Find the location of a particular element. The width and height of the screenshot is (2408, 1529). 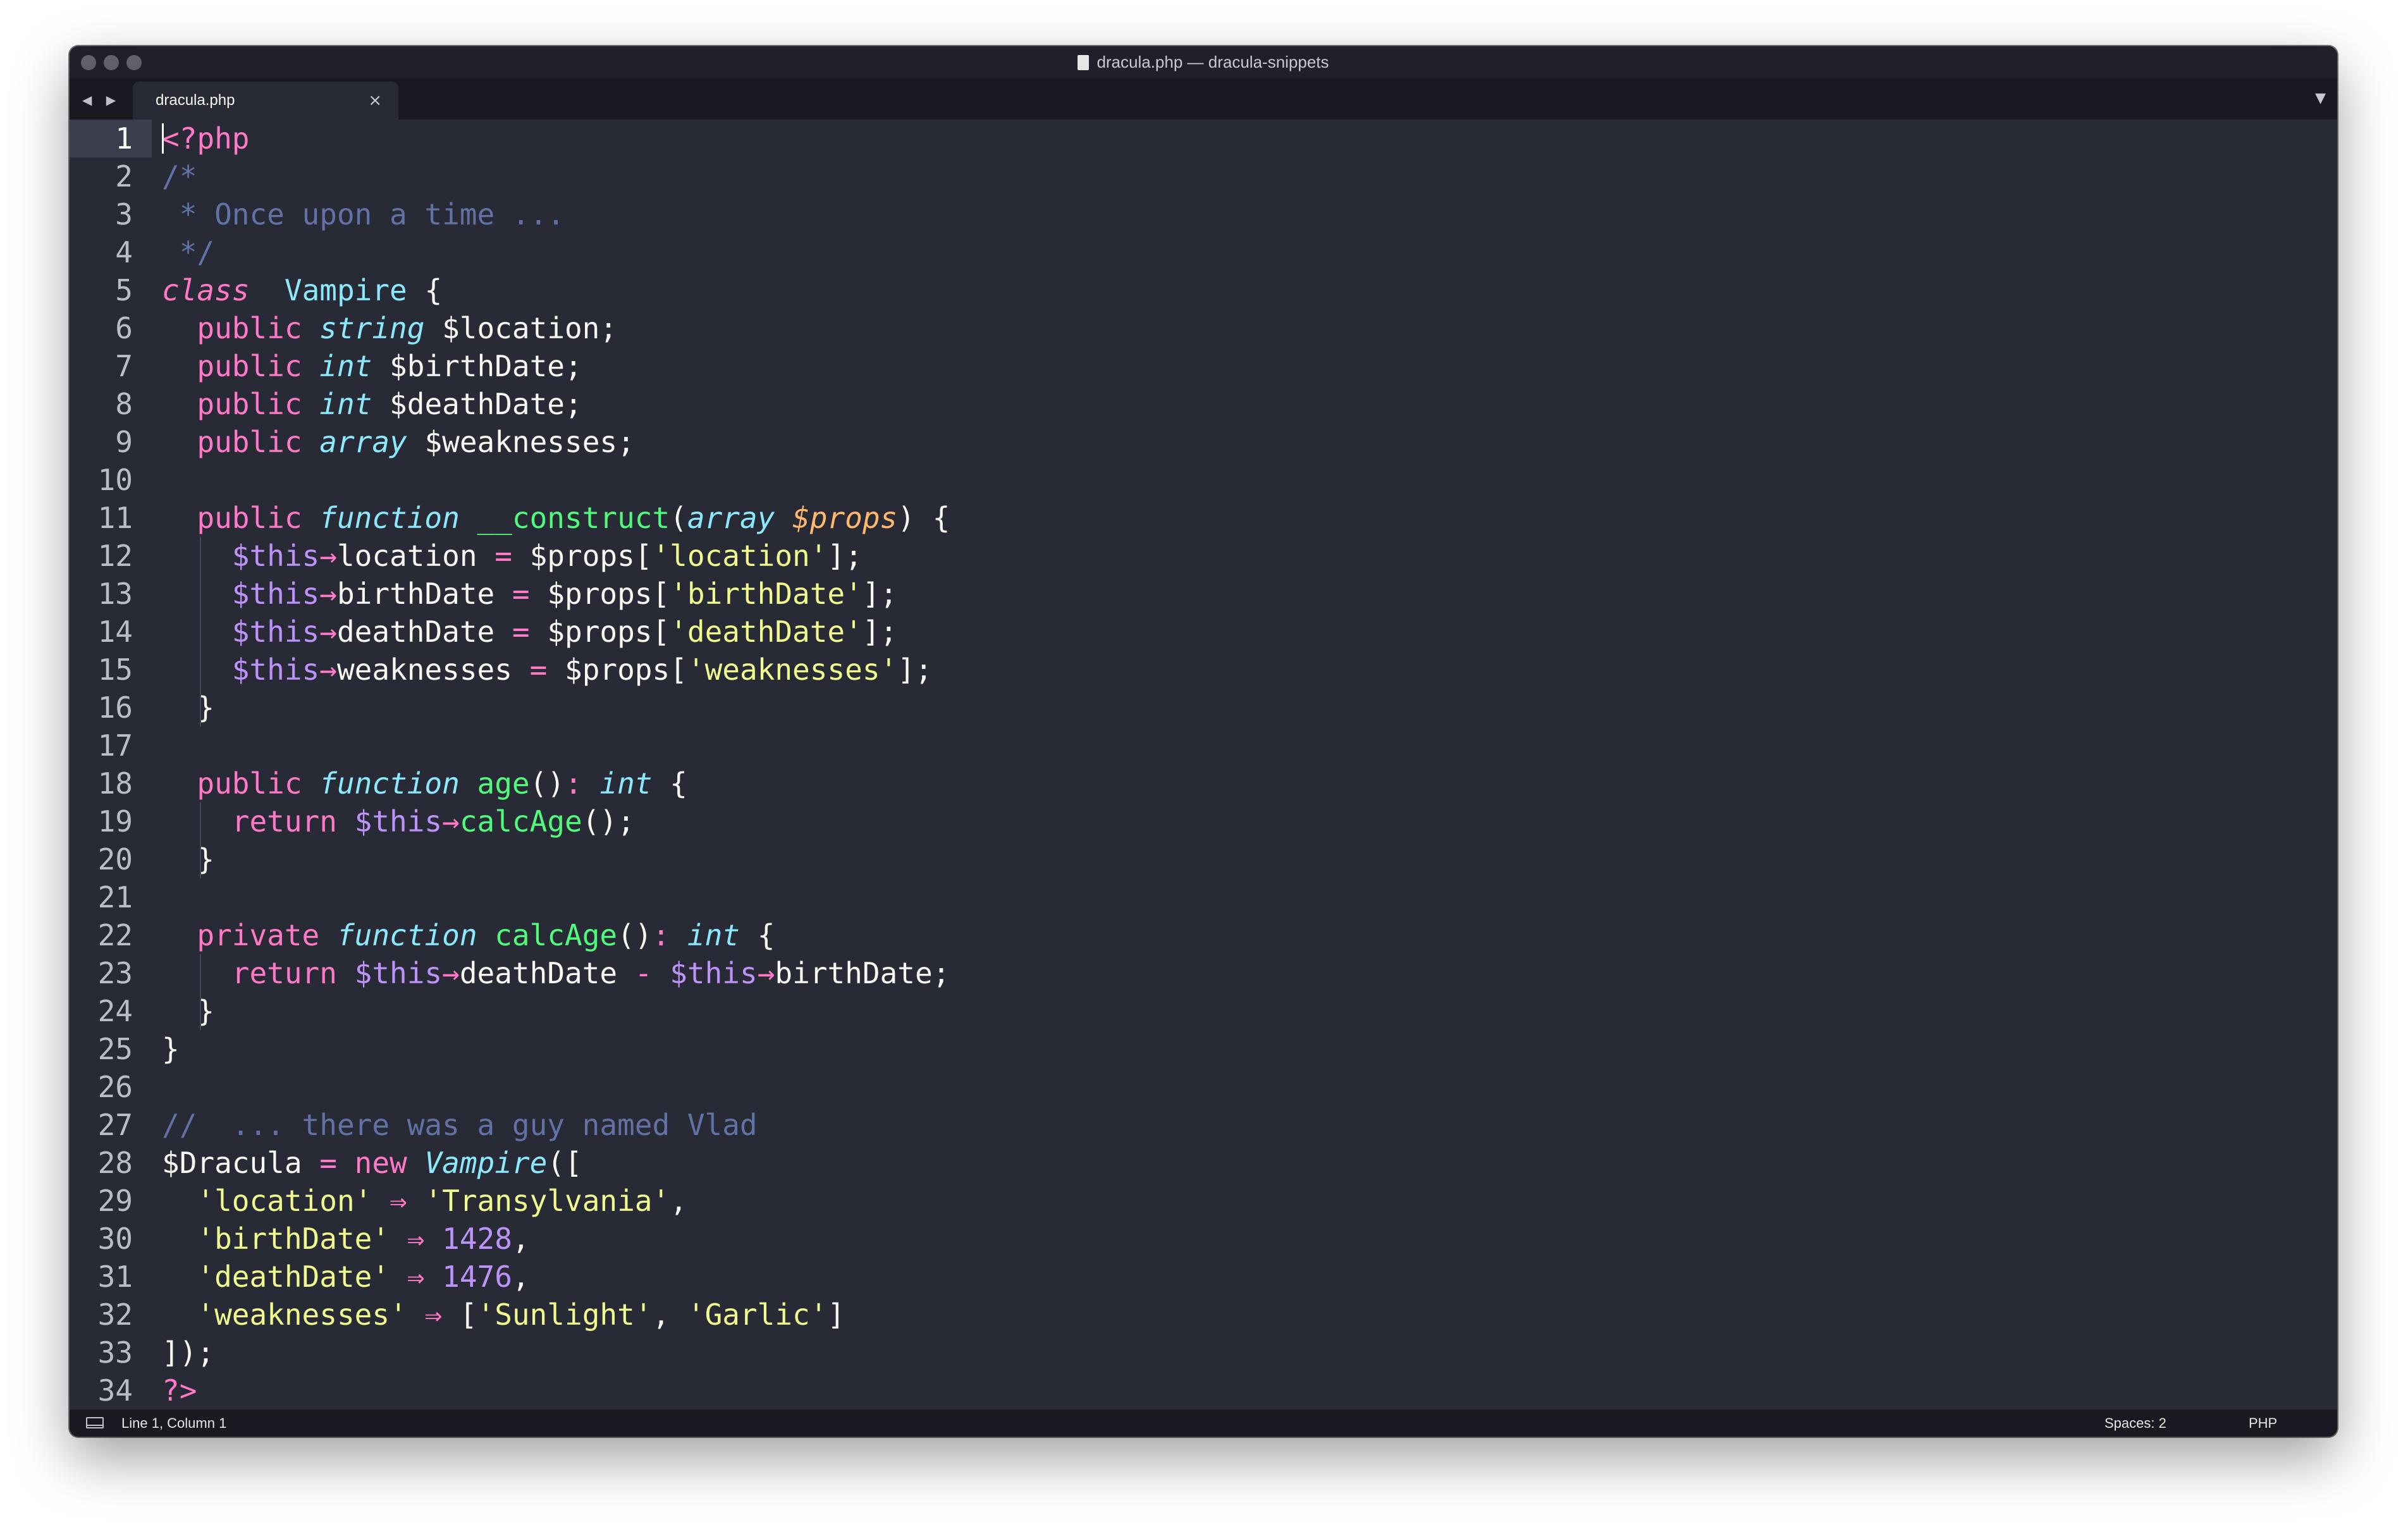

code-line: 'location' ⇒ 'Transylvania', is located at coordinates (424, 1201).